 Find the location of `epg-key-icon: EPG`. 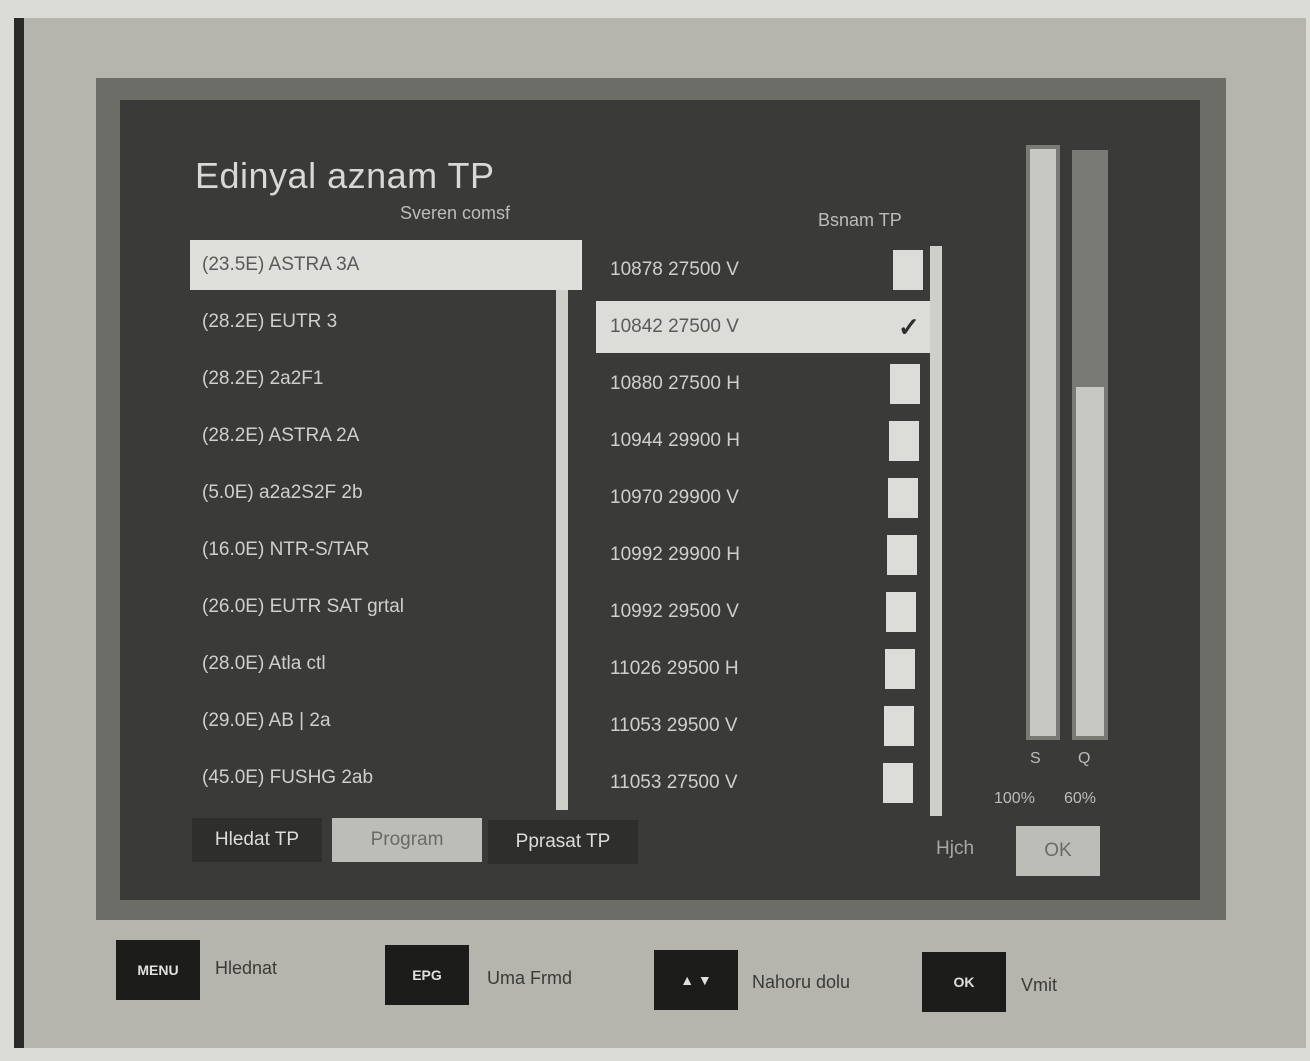

epg-key-icon: EPG is located at coordinates (427, 975).